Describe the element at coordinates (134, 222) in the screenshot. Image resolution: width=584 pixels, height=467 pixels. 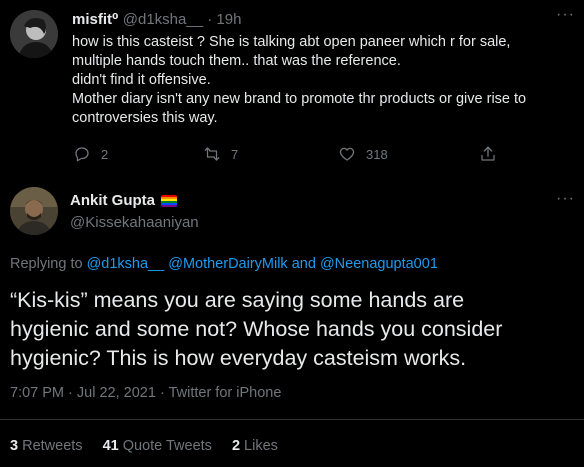
I see `main-author-handle: @Kissekahaaniyan` at that location.